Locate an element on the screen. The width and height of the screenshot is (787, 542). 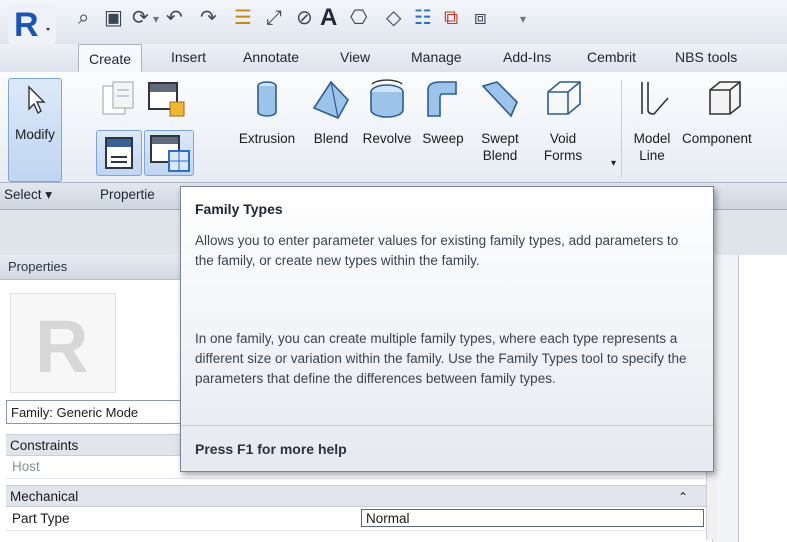
sweep-tool: Sweep is located at coordinates (443, 128).